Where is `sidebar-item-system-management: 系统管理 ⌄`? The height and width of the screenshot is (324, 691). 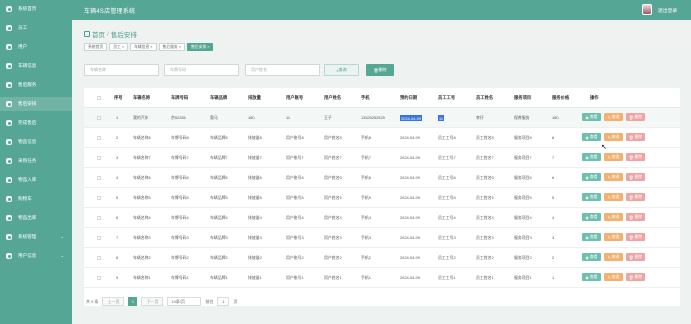 sidebar-item-system-management: 系统管理 ⌄ is located at coordinates (36, 237).